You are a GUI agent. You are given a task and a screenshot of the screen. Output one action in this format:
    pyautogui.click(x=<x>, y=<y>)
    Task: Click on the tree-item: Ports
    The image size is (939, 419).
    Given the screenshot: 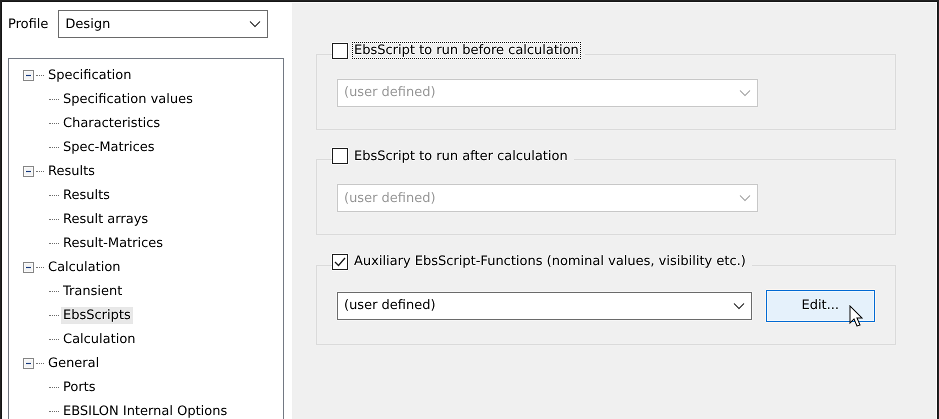 What is the action you would take?
    pyautogui.click(x=79, y=387)
    